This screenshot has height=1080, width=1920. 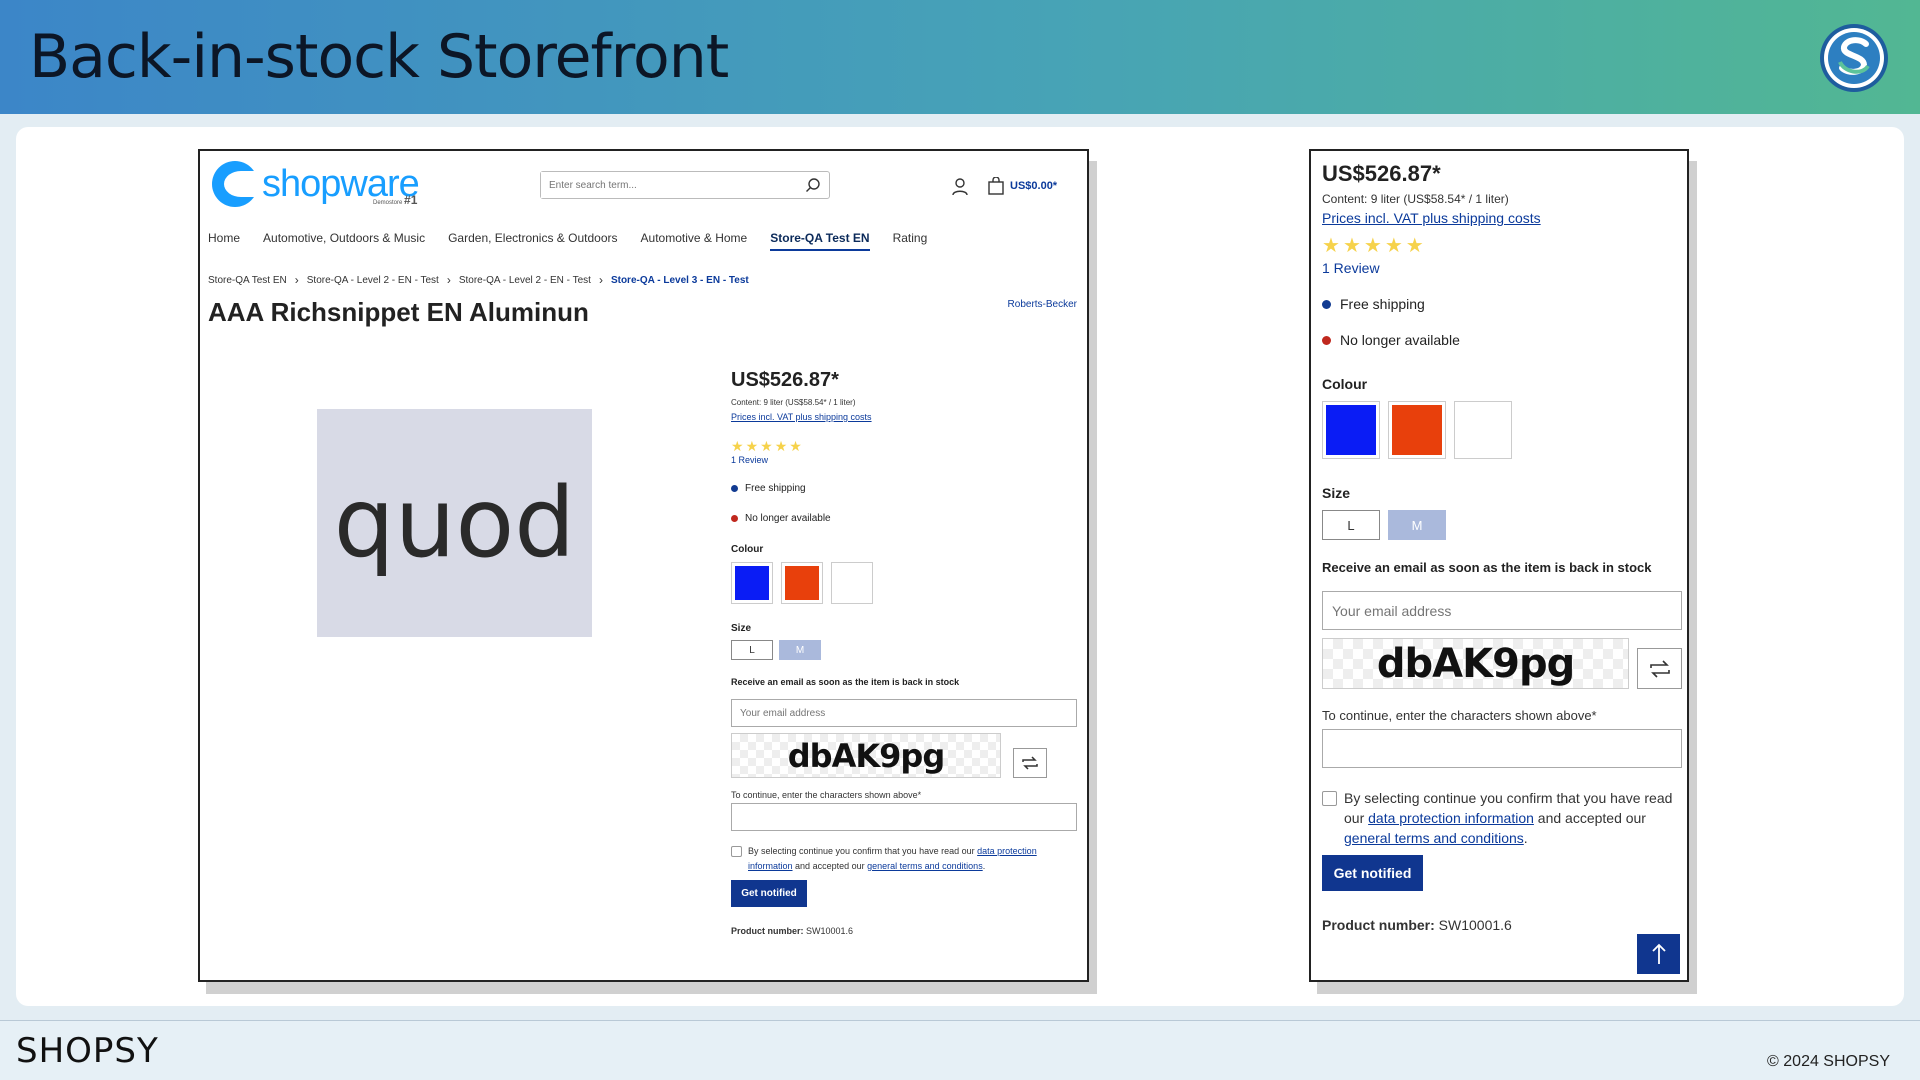 What do you see at coordinates (379, 57) in the screenshot?
I see `slide-title: Back-in-stock Storefront` at bounding box center [379, 57].